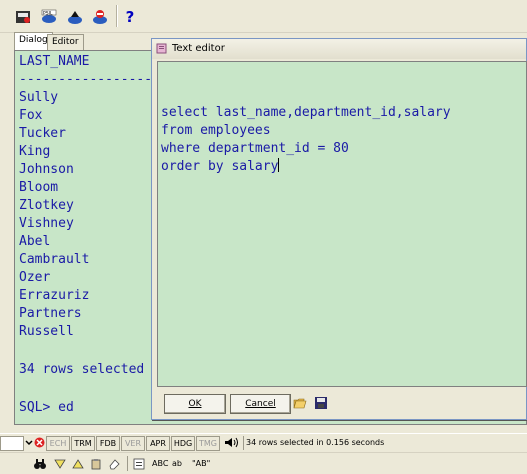 The width and height of the screenshot is (527, 474). What do you see at coordinates (12, 443) in the screenshot?
I see `command-box` at bounding box center [12, 443].